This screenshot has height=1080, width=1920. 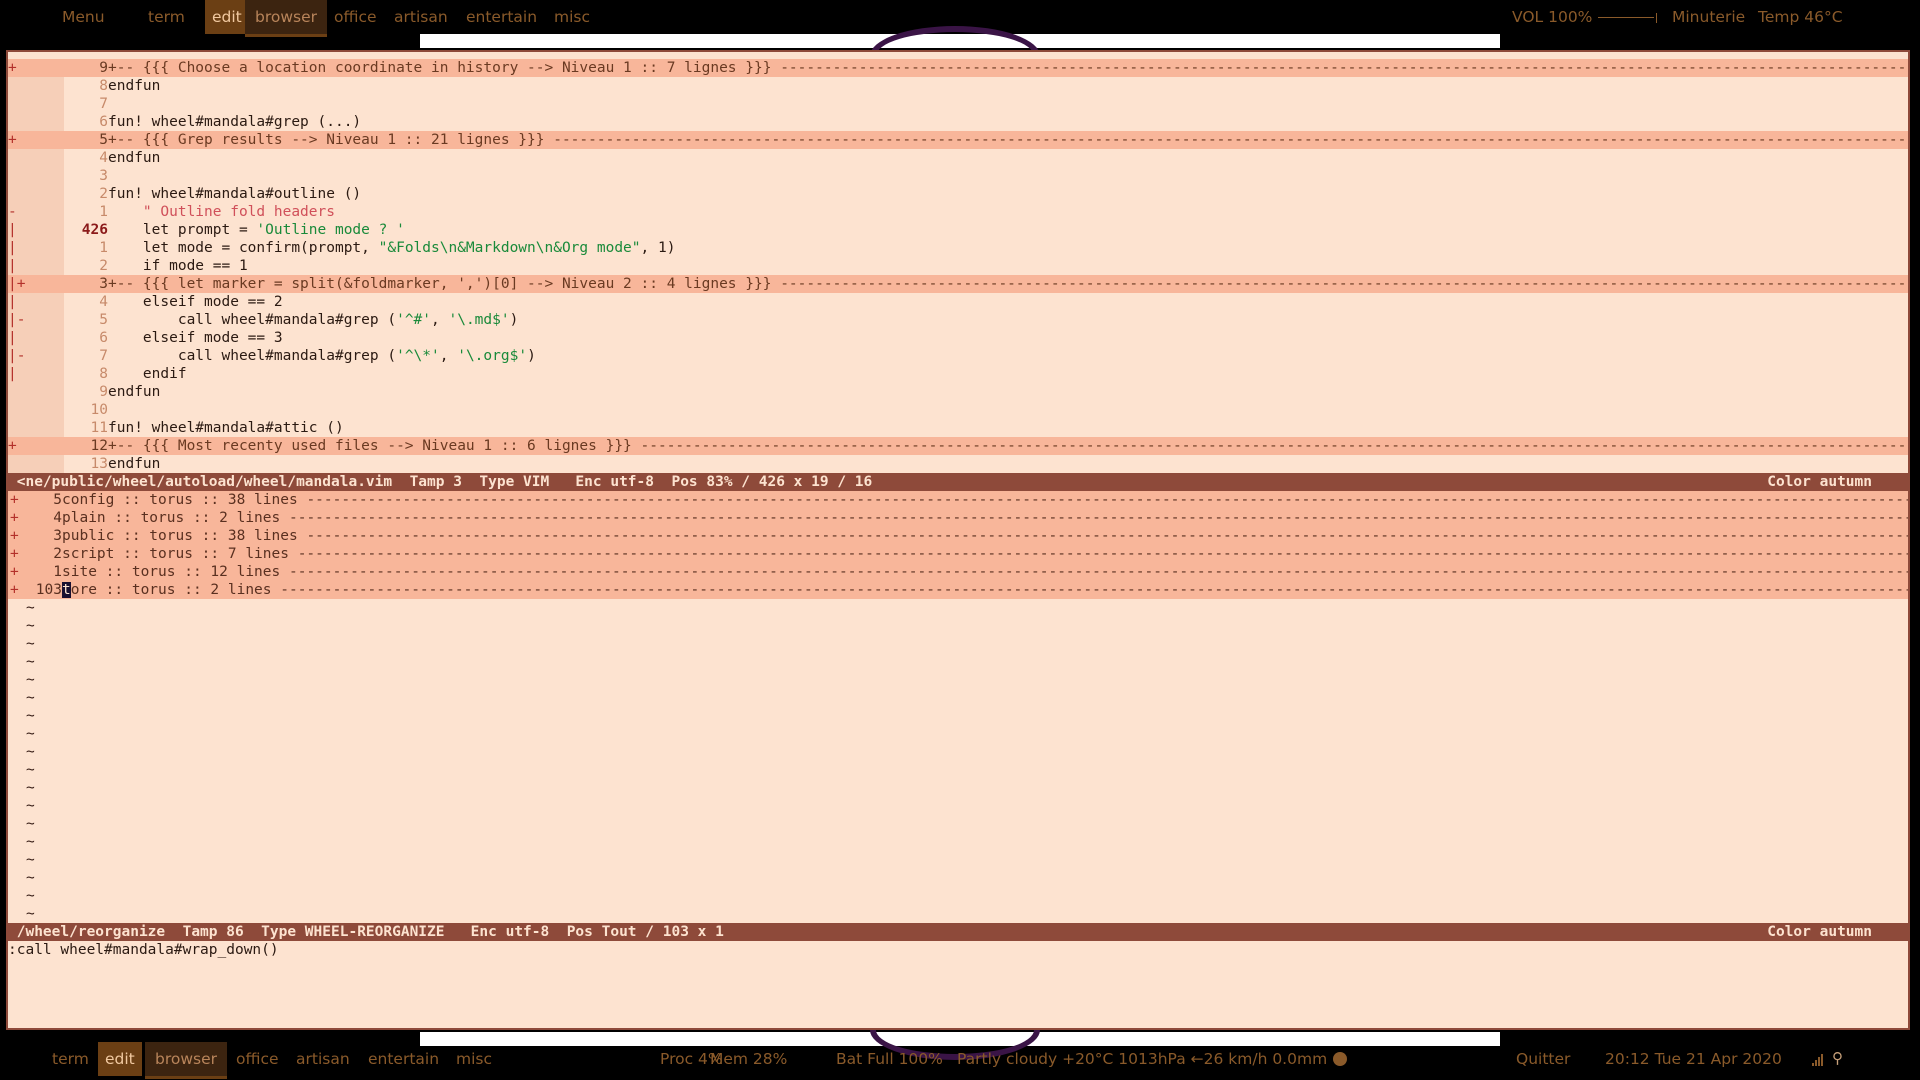 What do you see at coordinates (1626, 17) in the screenshot?
I see `volume-slider` at bounding box center [1626, 17].